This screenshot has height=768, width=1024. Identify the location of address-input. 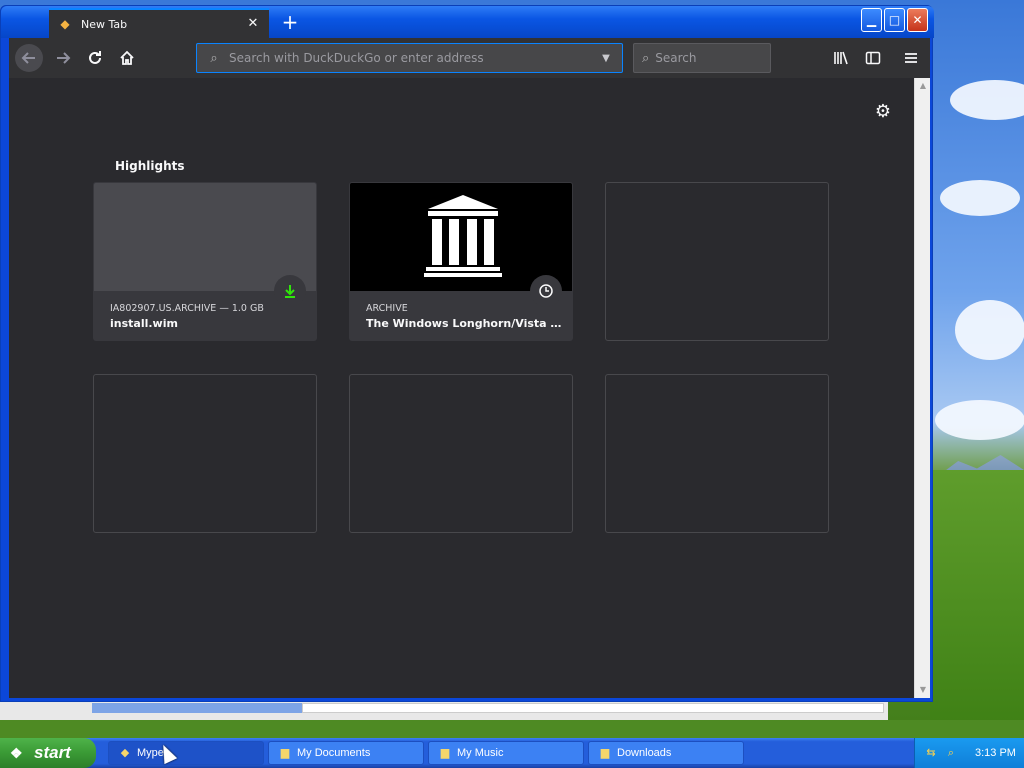
(413, 58).